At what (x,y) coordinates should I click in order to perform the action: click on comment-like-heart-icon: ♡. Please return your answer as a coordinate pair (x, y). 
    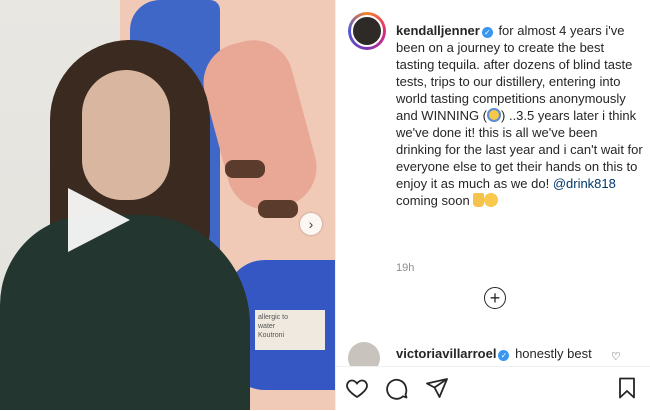
    Looking at the image, I should click on (616, 356).